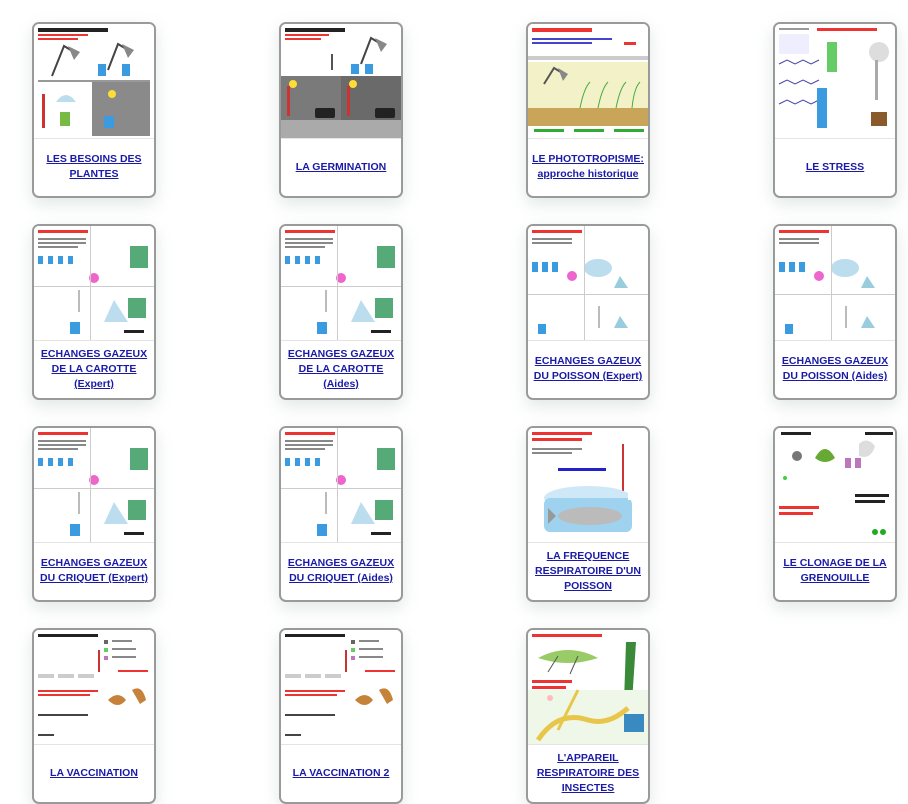 Image resolution: width=908 pixels, height=804 pixels. I want to click on experiment-card: LE STRESS, so click(835, 110).